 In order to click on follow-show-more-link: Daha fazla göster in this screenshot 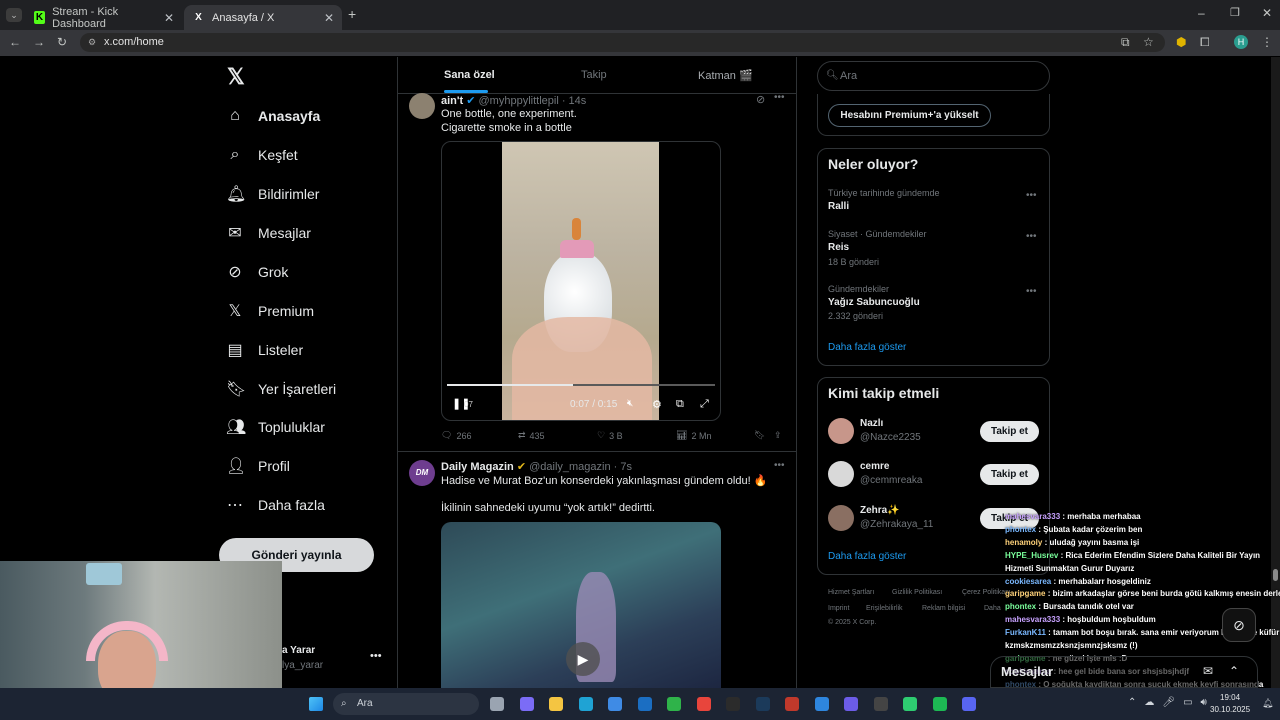, I will do `click(867, 556)`.